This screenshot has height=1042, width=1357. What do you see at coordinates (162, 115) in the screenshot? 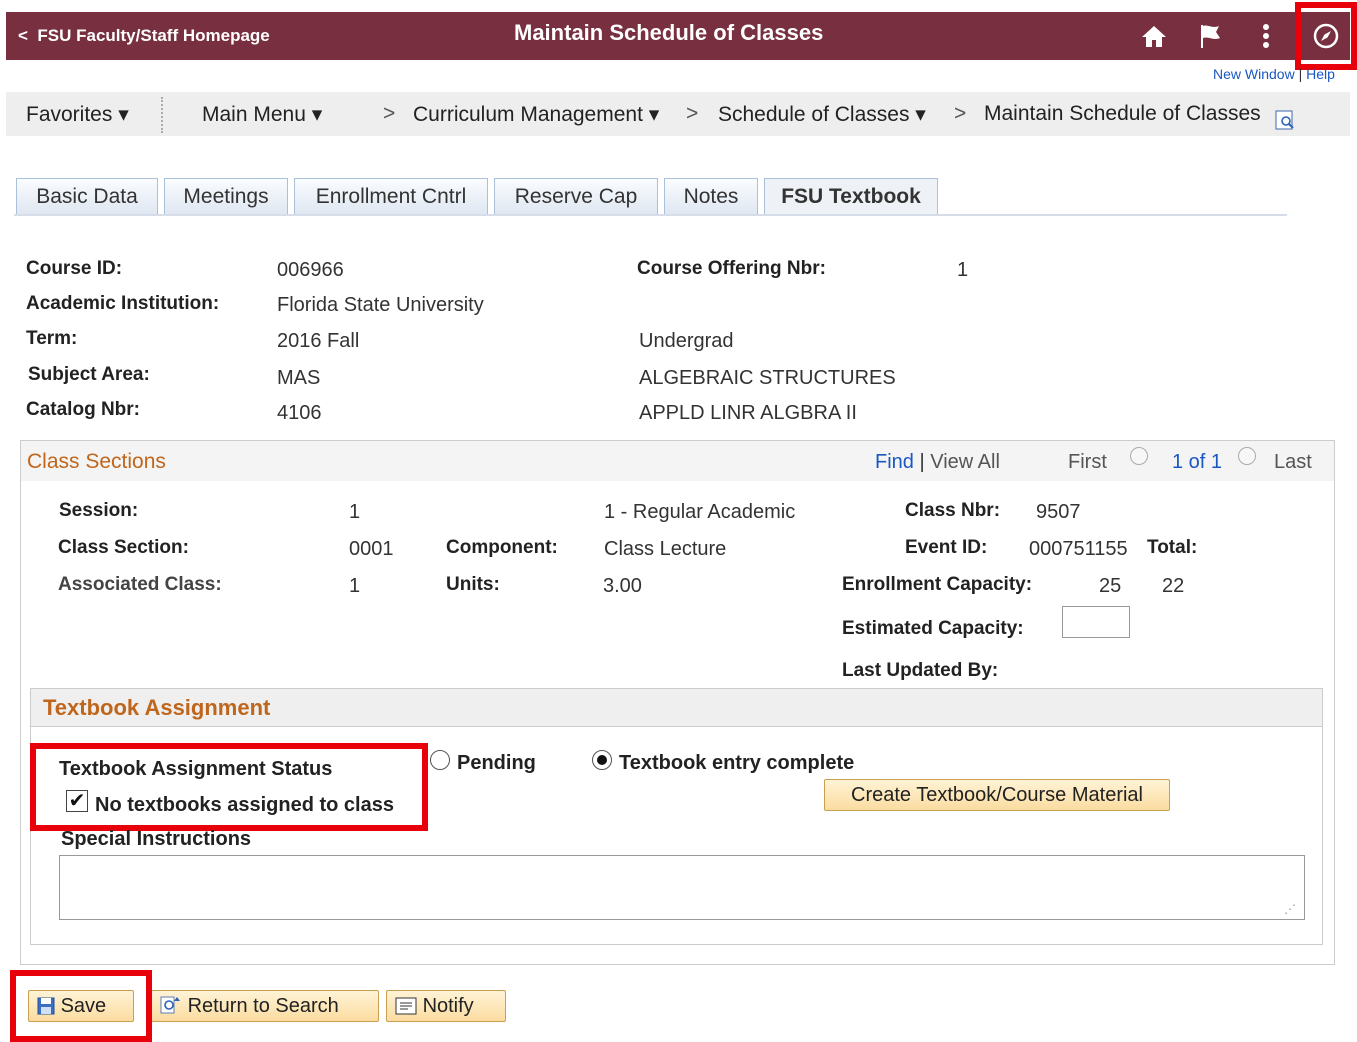
I see `nav-divider` at bounding box center [162, 115].